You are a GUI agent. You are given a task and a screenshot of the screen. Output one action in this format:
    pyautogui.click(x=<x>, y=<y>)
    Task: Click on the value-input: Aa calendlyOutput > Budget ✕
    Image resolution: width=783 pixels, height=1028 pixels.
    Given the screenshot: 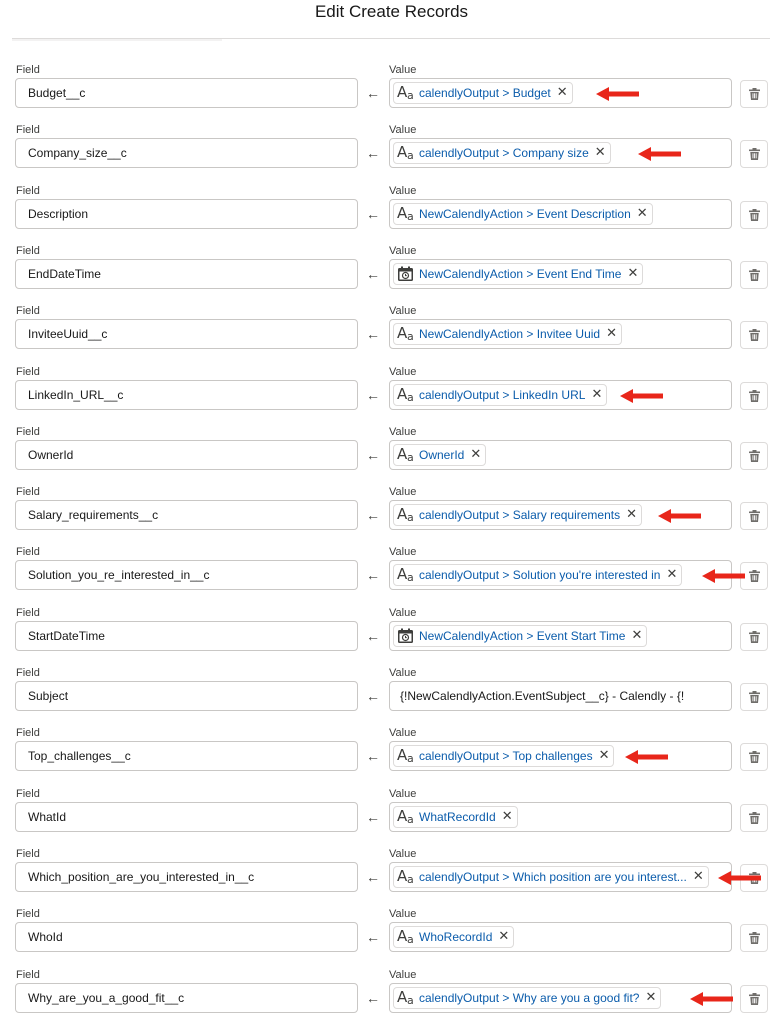 What is the action you would take?
    pyautogui.click(x=560, y=93)
    